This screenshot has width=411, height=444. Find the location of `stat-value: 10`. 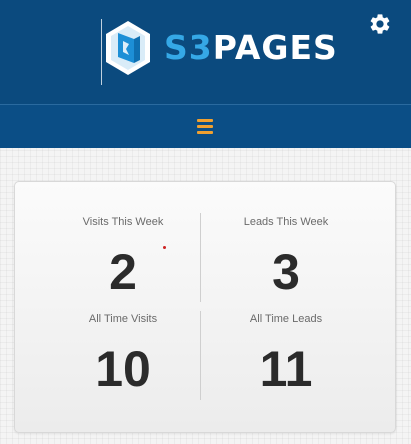

stat-value: 10 is located at coordinates (123, 369).